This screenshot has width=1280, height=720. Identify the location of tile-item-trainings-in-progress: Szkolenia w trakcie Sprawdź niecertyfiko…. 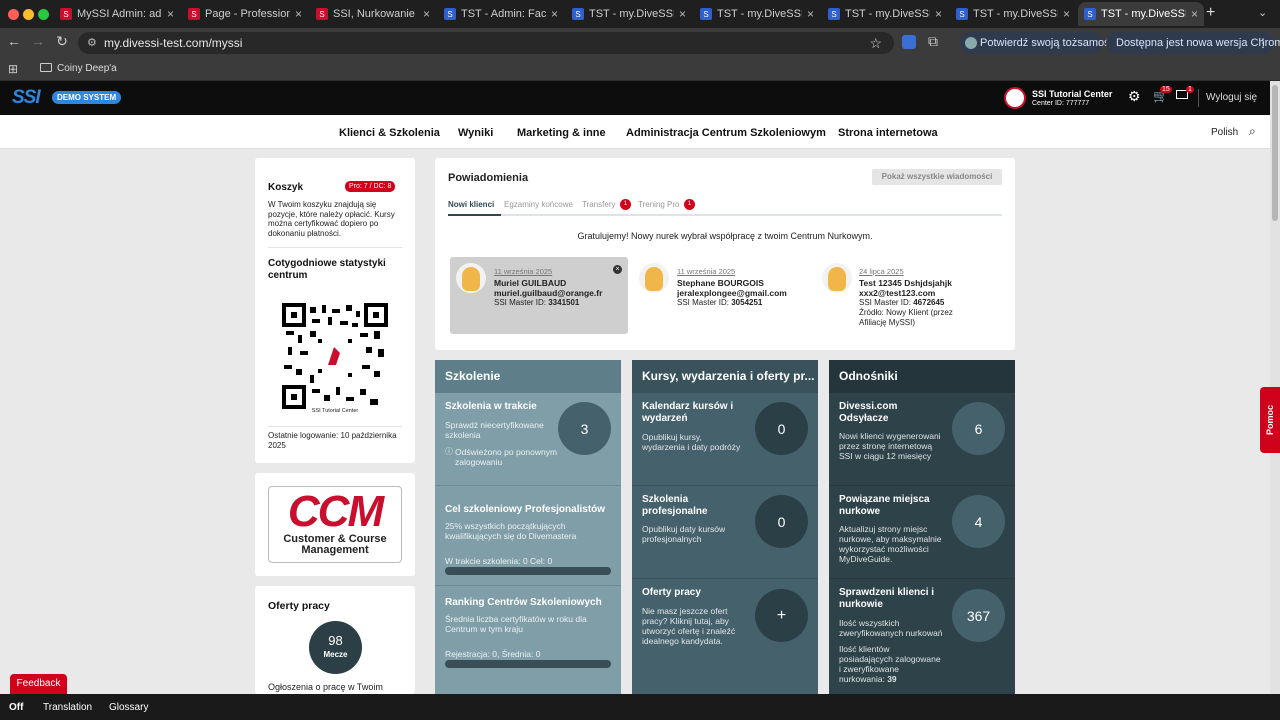
(528, 439).